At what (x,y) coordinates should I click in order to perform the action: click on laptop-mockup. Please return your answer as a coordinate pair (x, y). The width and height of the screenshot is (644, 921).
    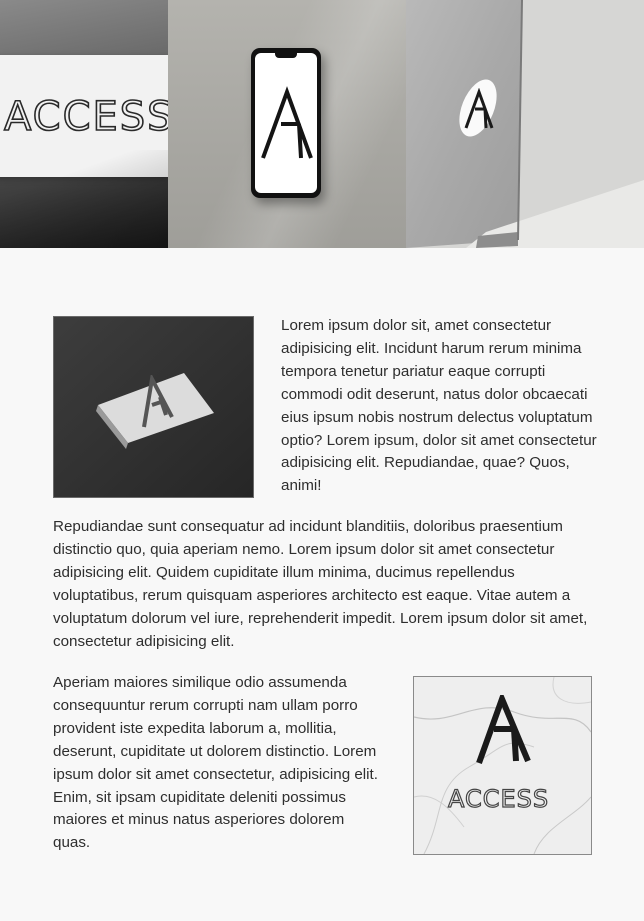
    Looking at the image, I should click on (525, 124).